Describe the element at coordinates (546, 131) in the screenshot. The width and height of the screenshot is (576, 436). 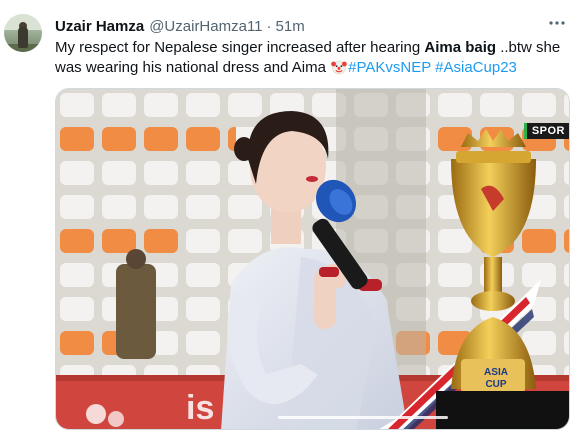
I see `broadcaster-logo: SPOR` at that location.